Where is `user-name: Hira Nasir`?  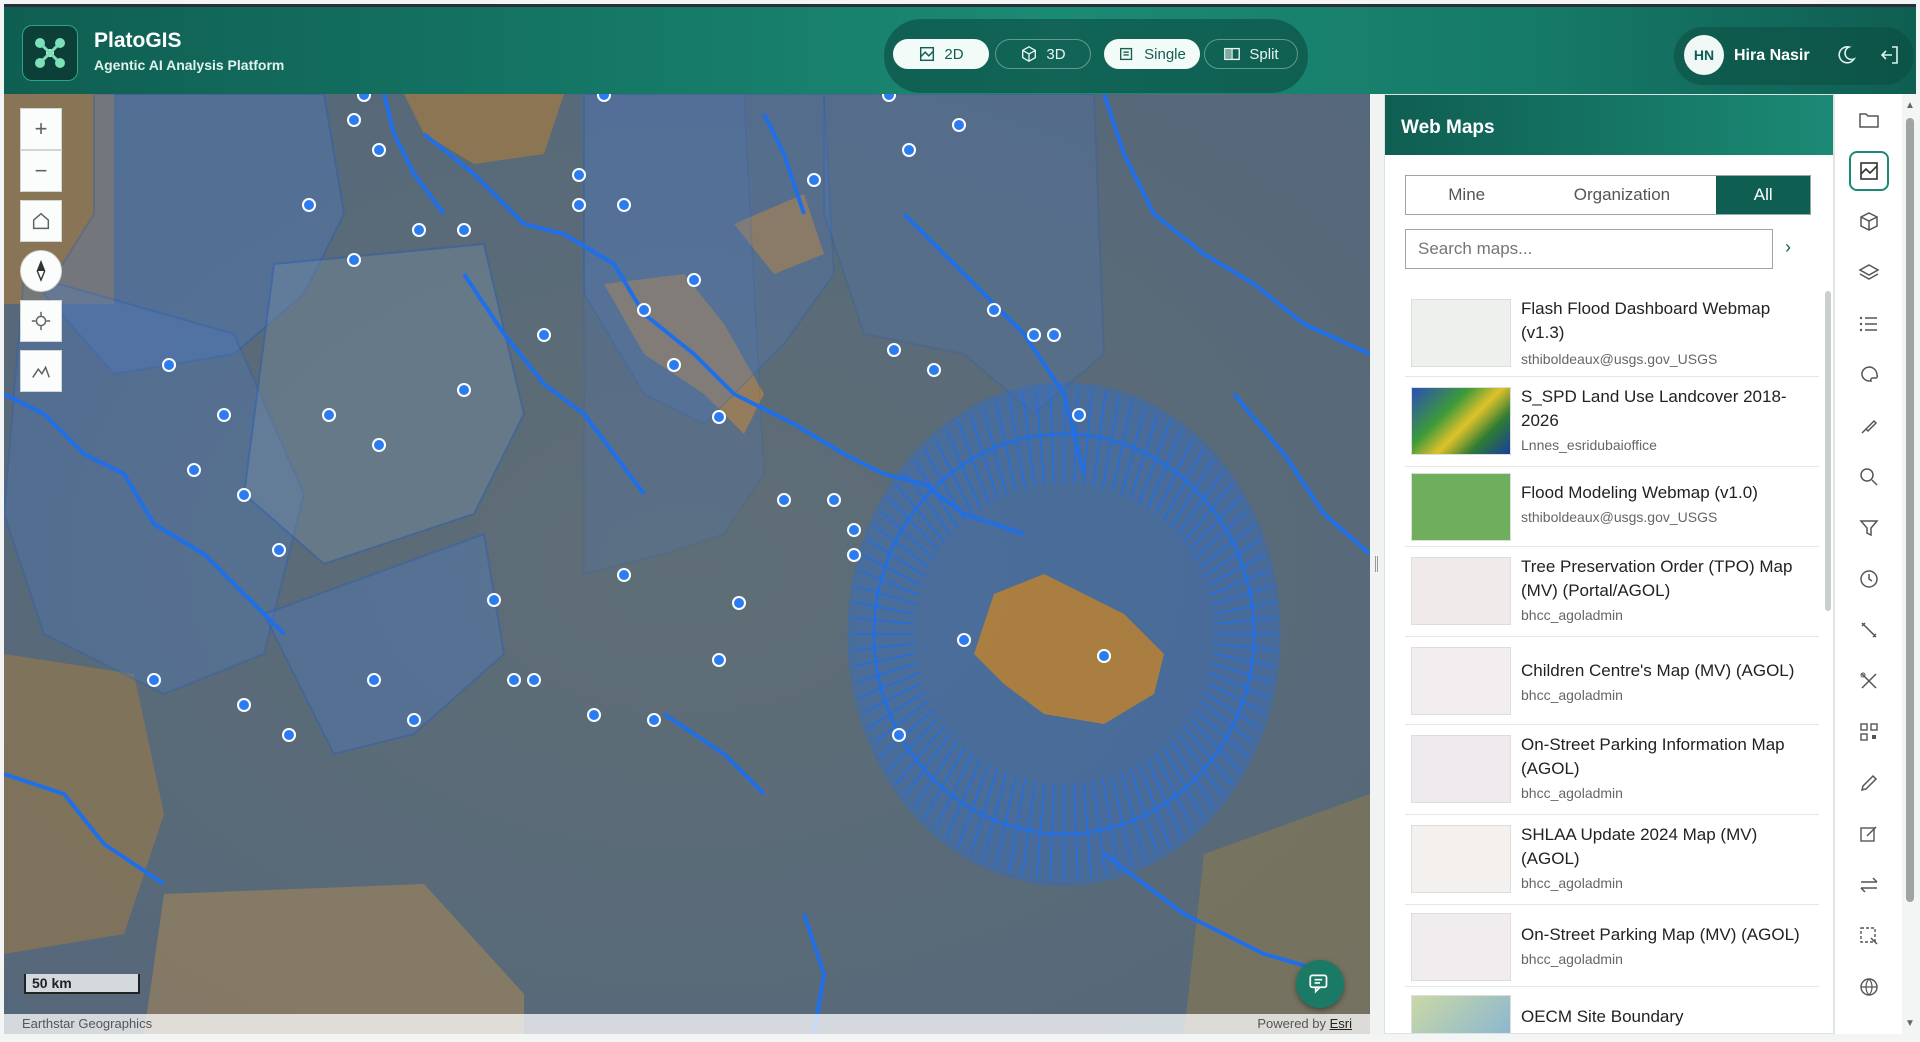
user-name: Hira Nasir is located at coordinates (1772, 56).